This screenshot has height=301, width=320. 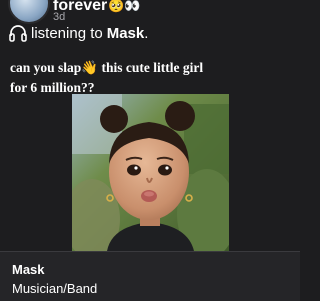 What do you see at coordinates (67, 33) in the screenshot?
I see `listening-prefix: listening to` at bounding box center [67, 33].